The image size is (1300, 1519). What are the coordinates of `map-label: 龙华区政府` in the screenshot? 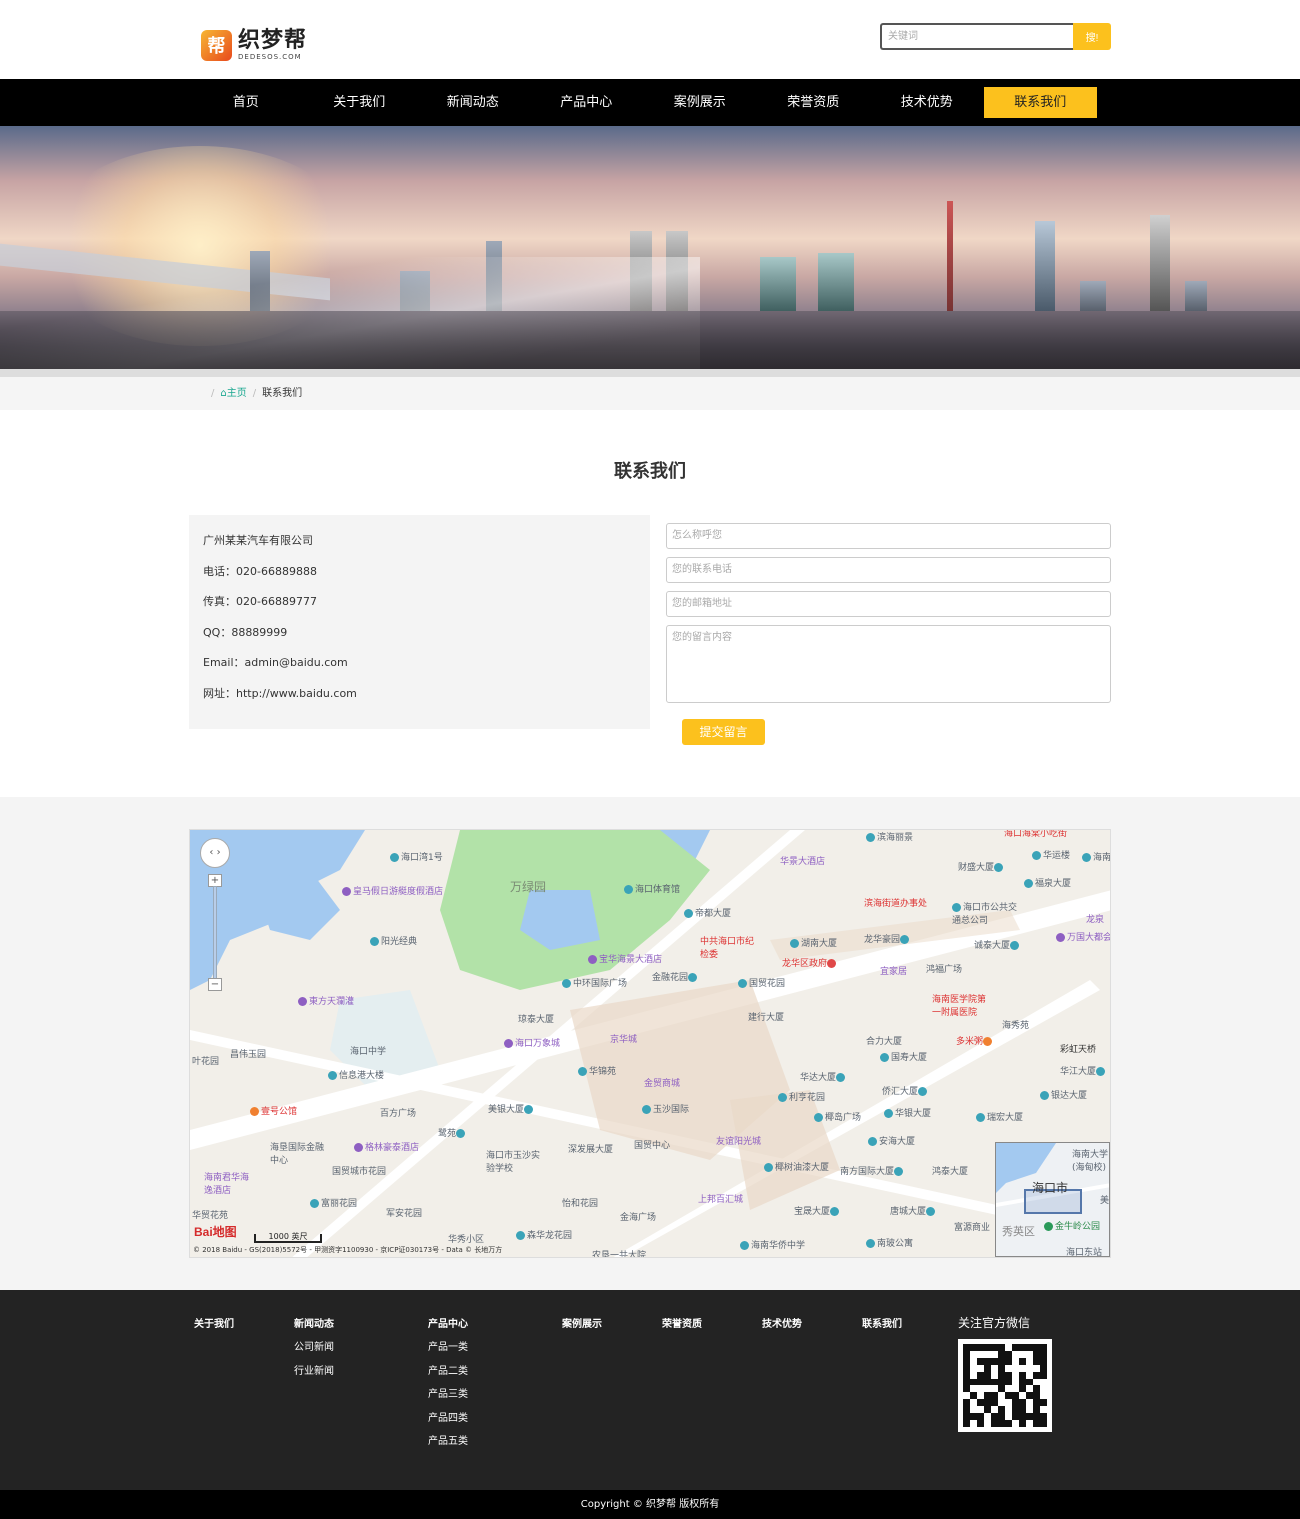 It's located at (810, 962).